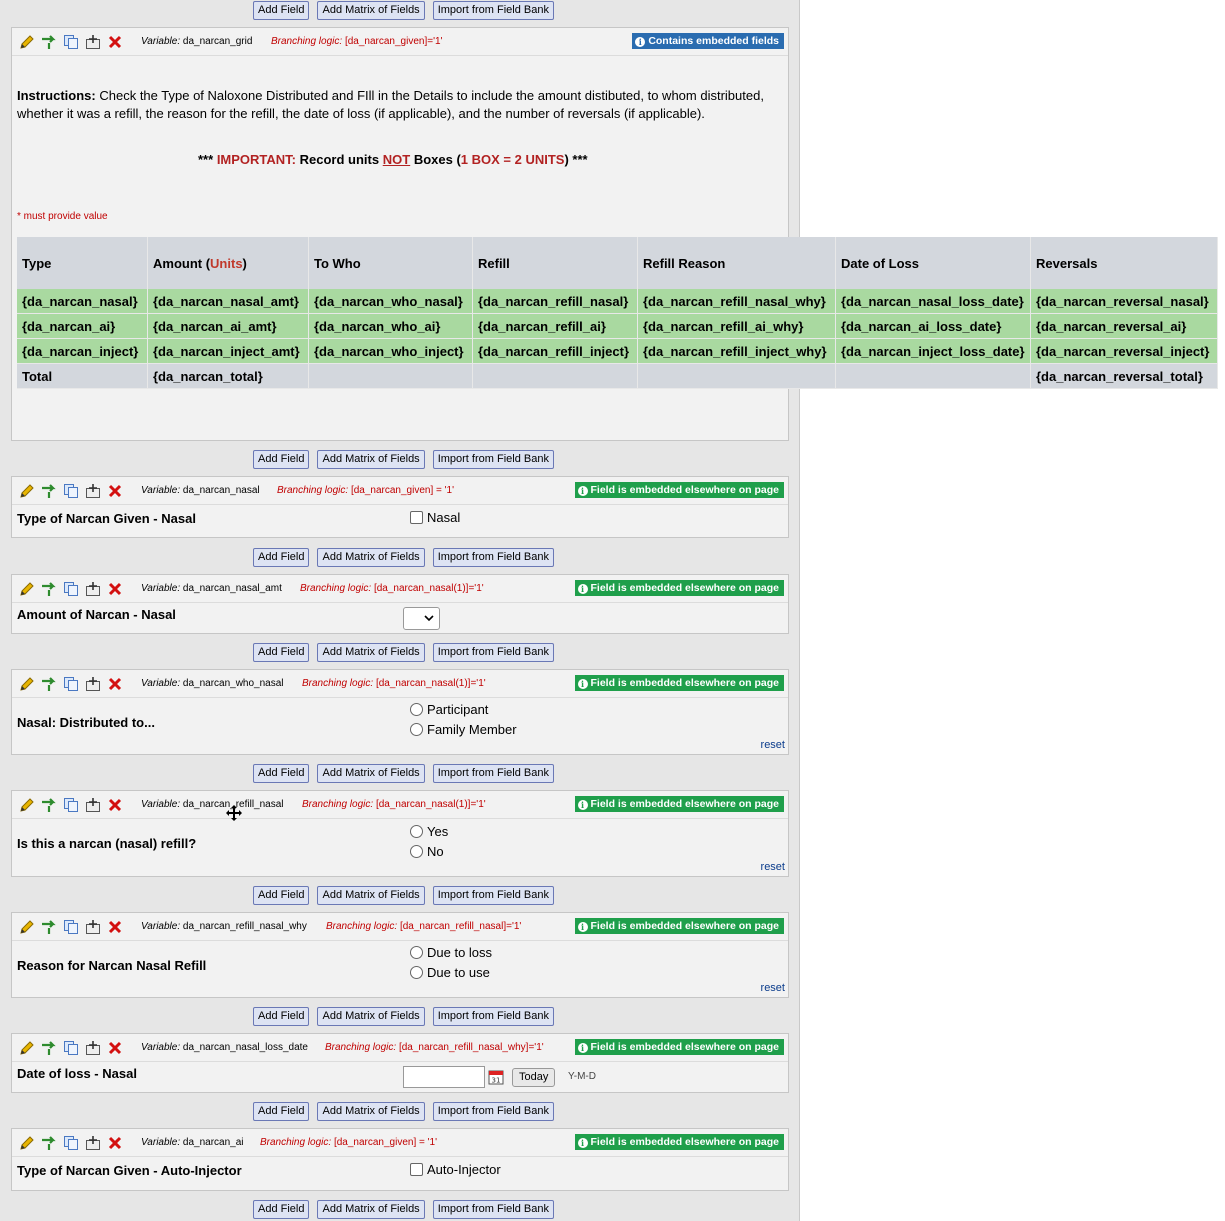 The image size is (1225, 1221). I want to click on cell: {da_narcan_ai_loss_date}, so click(933, 326).